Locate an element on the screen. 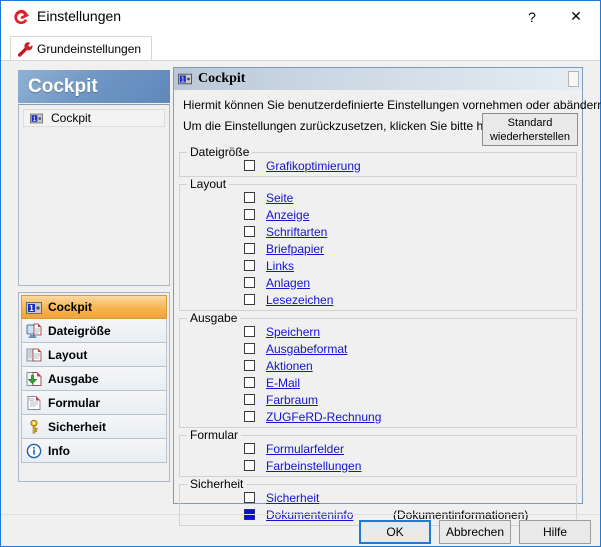  sidebar-item-info: Info is located at coordinates (94, 451).